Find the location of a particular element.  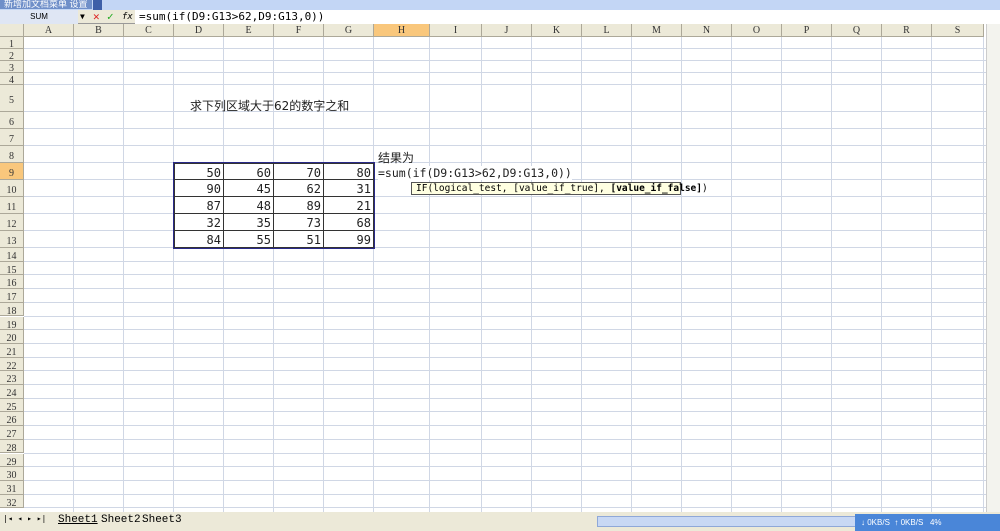

row-header-17: 17 is located at coordinates (12, 296).